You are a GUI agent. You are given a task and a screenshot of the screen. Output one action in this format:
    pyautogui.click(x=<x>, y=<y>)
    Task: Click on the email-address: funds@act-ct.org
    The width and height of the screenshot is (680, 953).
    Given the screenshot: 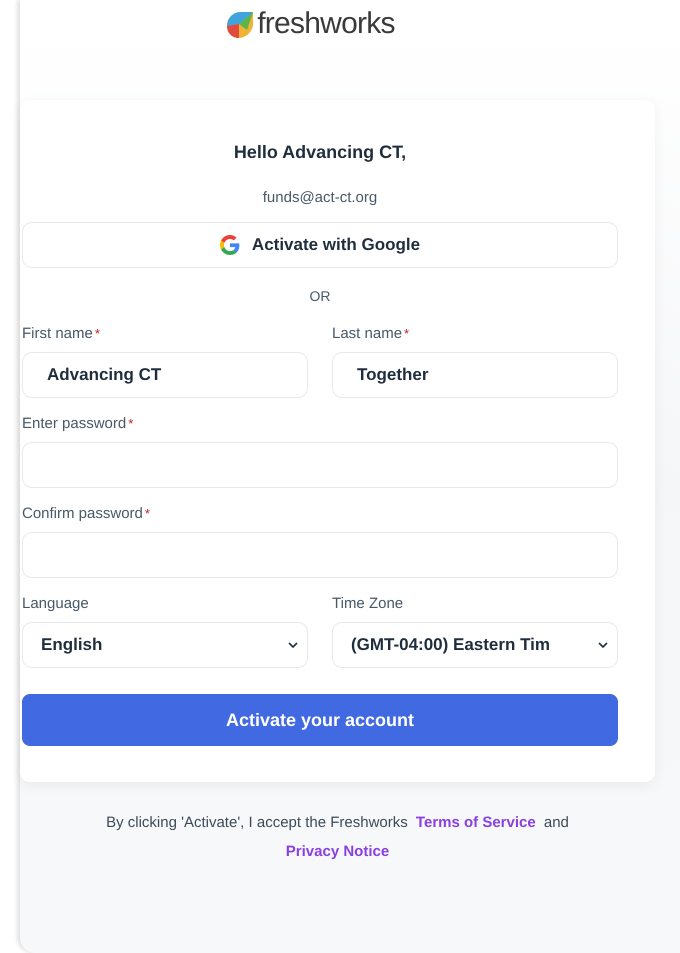 What is the action you would take?
    pyautogui.click(x=320, y=198)
    